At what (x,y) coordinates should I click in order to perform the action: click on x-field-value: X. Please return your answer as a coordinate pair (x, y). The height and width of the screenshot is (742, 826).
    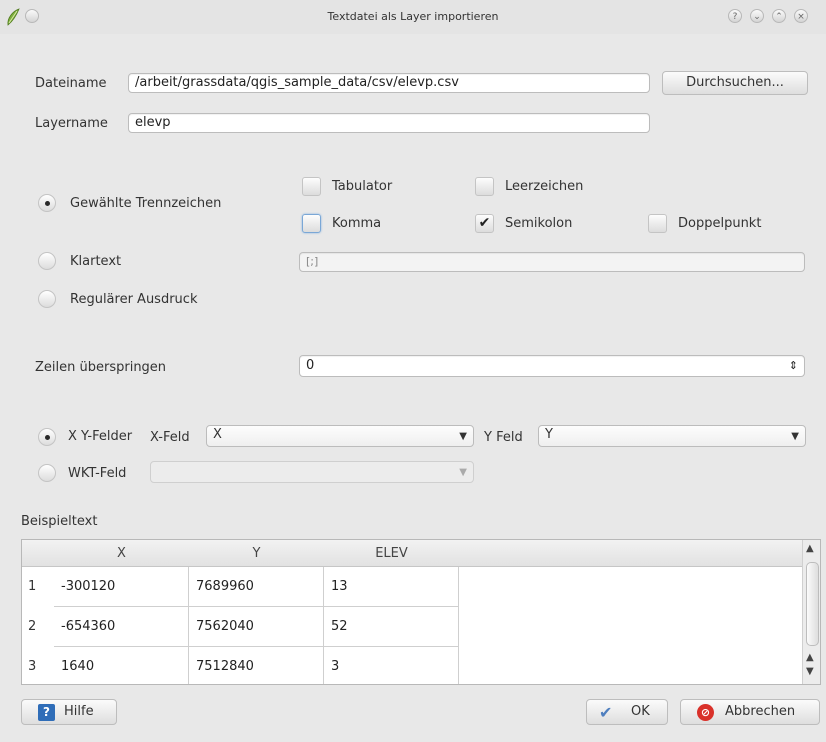
    Looking at the image, I should click on (217, 434).